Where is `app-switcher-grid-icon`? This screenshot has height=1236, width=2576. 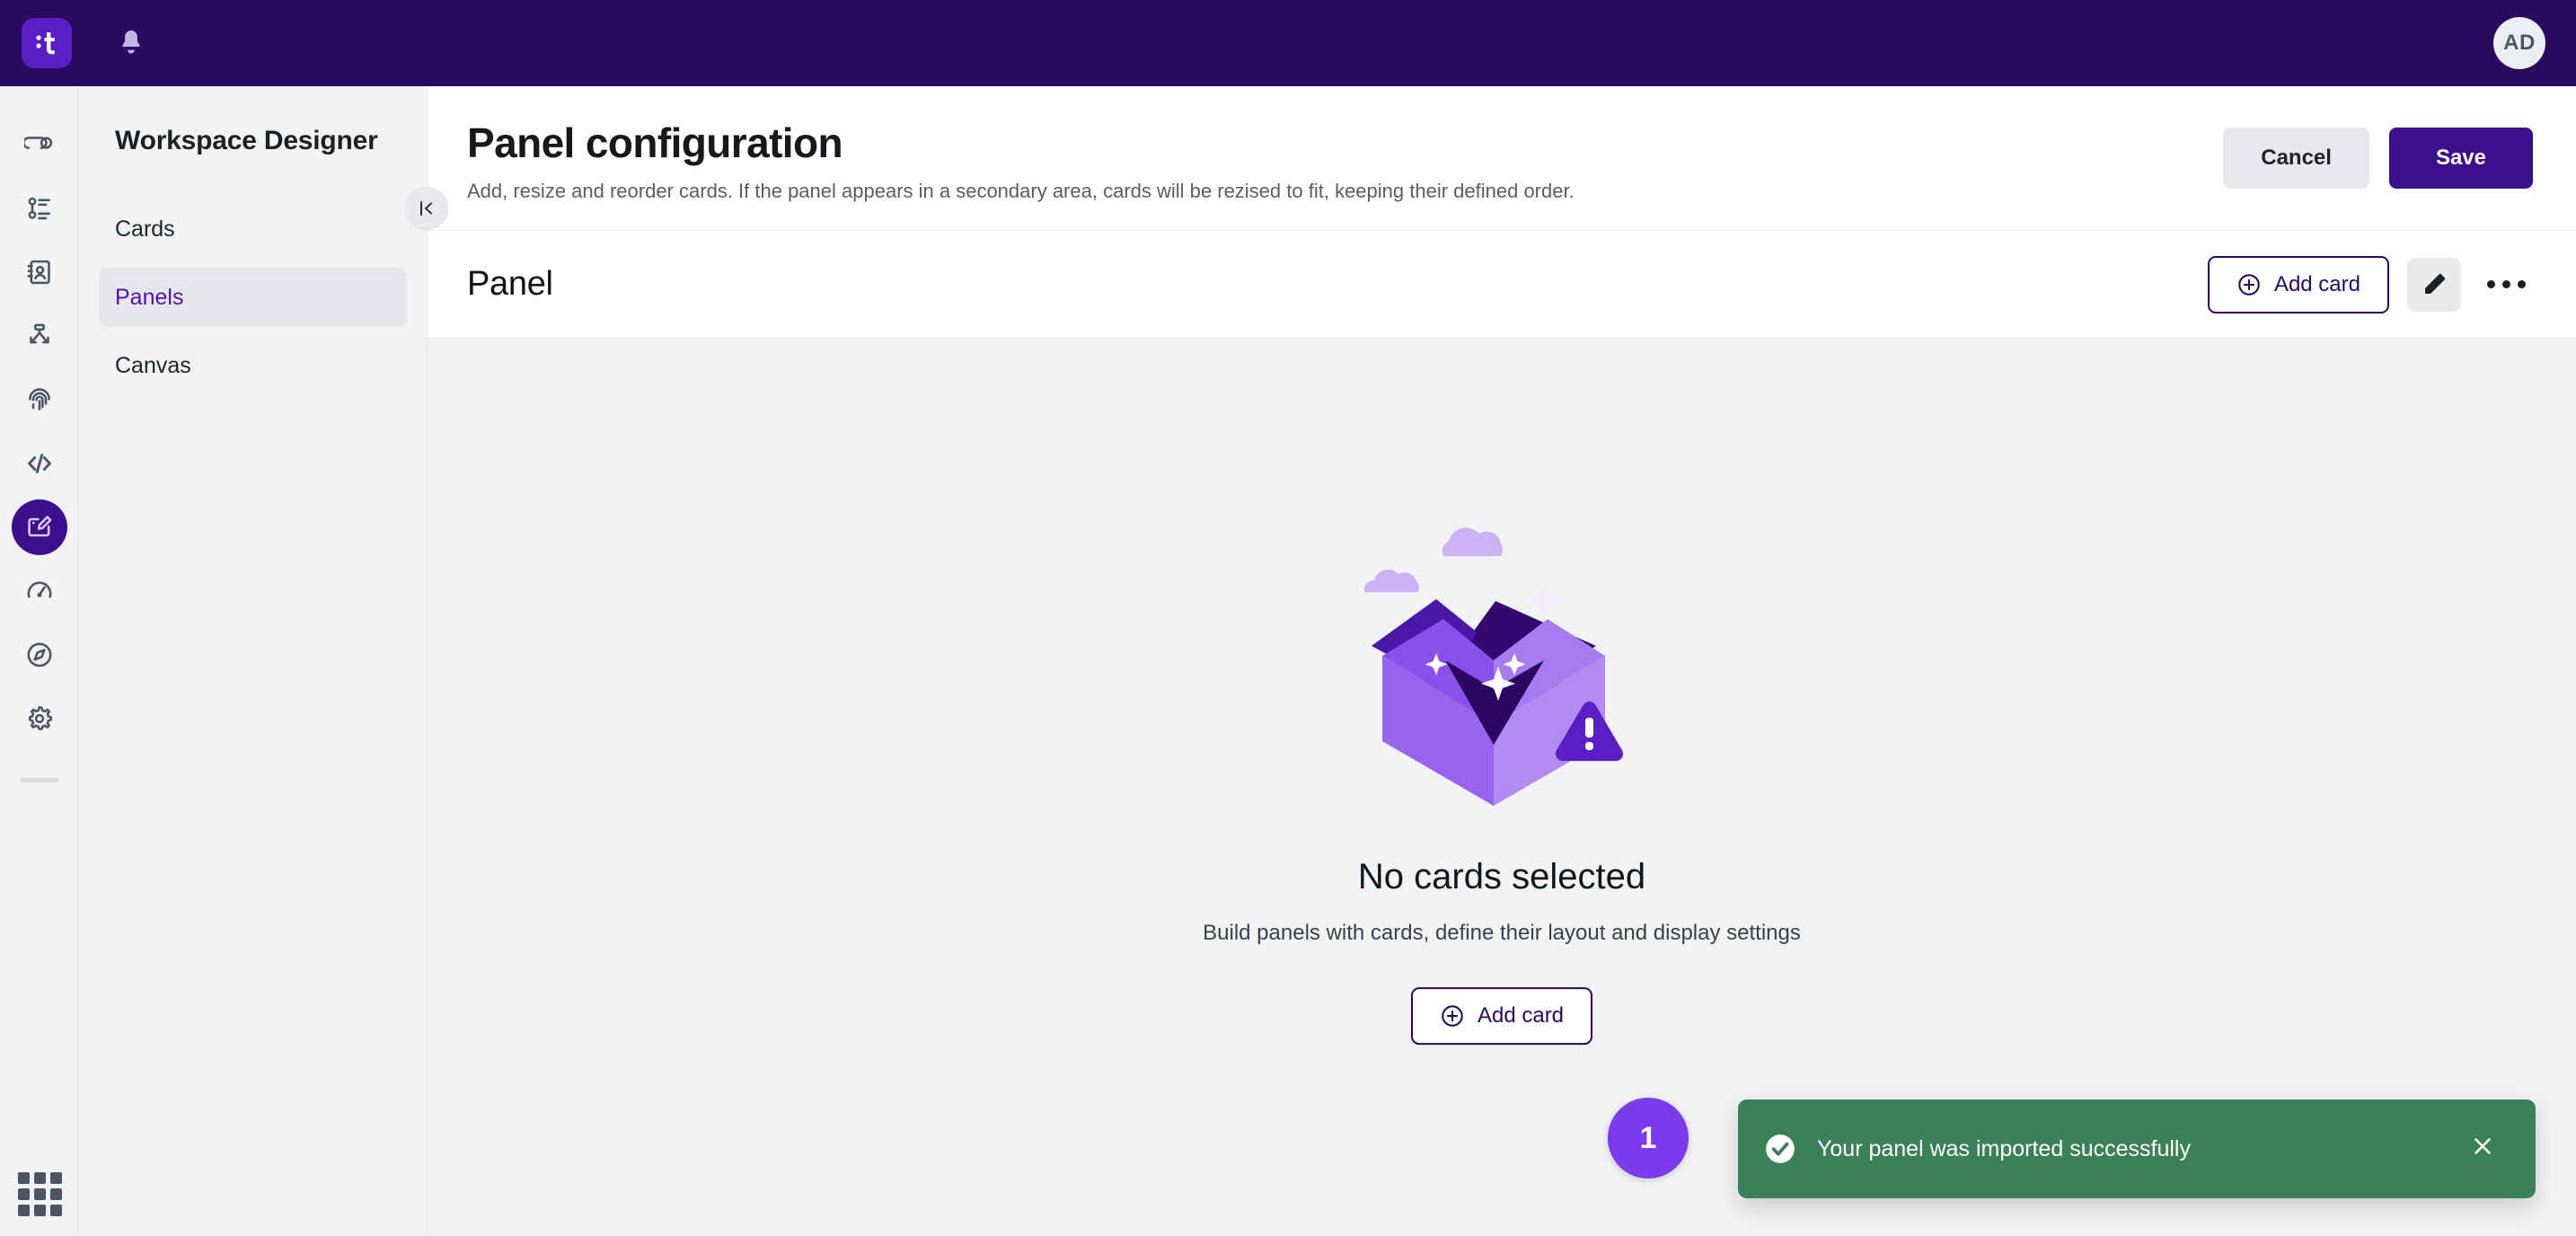
app-switcher-grid-icon is located at coordinates (39, 1194).